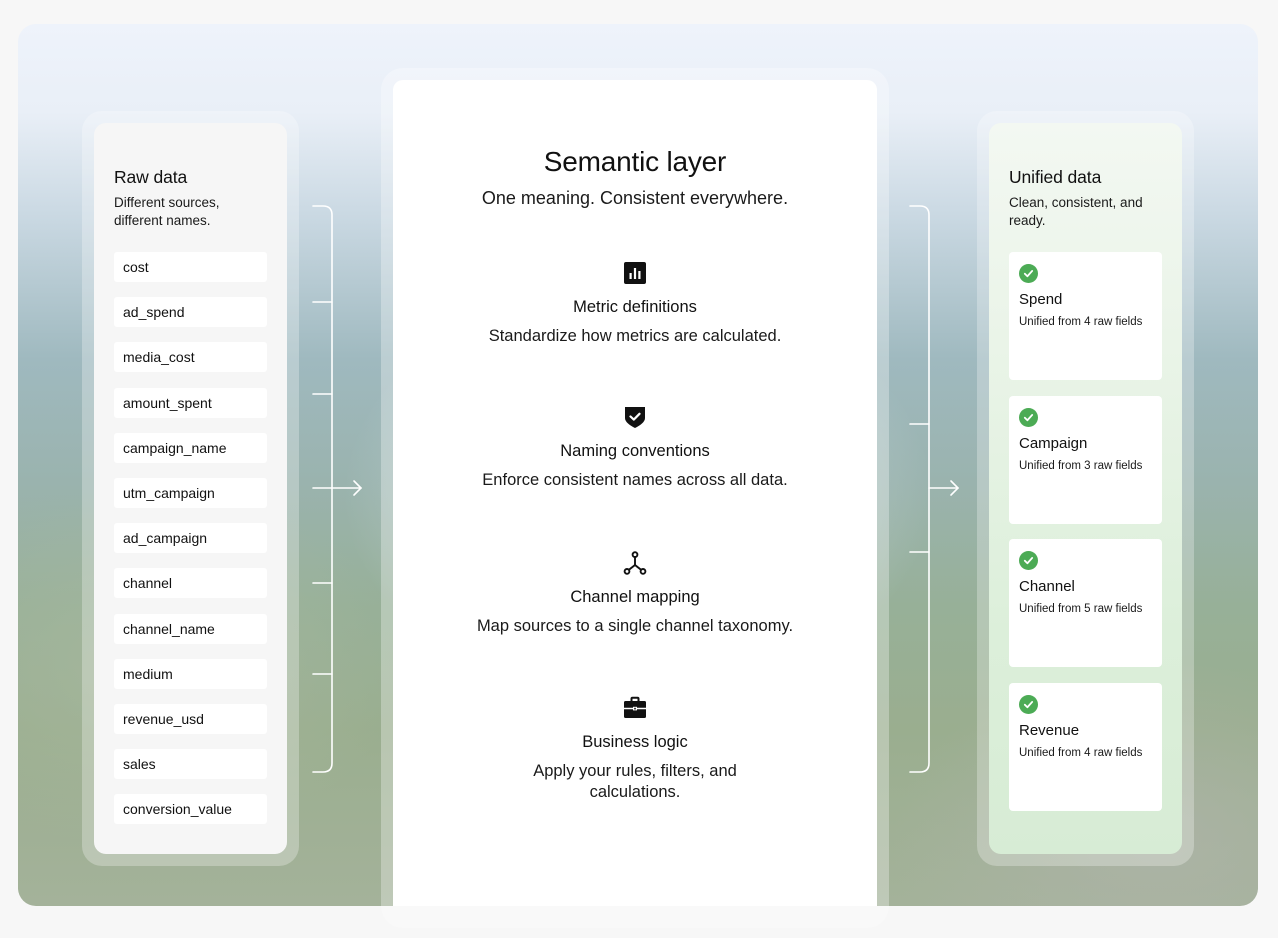 This screenshot has width=1278, height=938. I want to click on raw-field: utm_campaign, so click(190, 492).